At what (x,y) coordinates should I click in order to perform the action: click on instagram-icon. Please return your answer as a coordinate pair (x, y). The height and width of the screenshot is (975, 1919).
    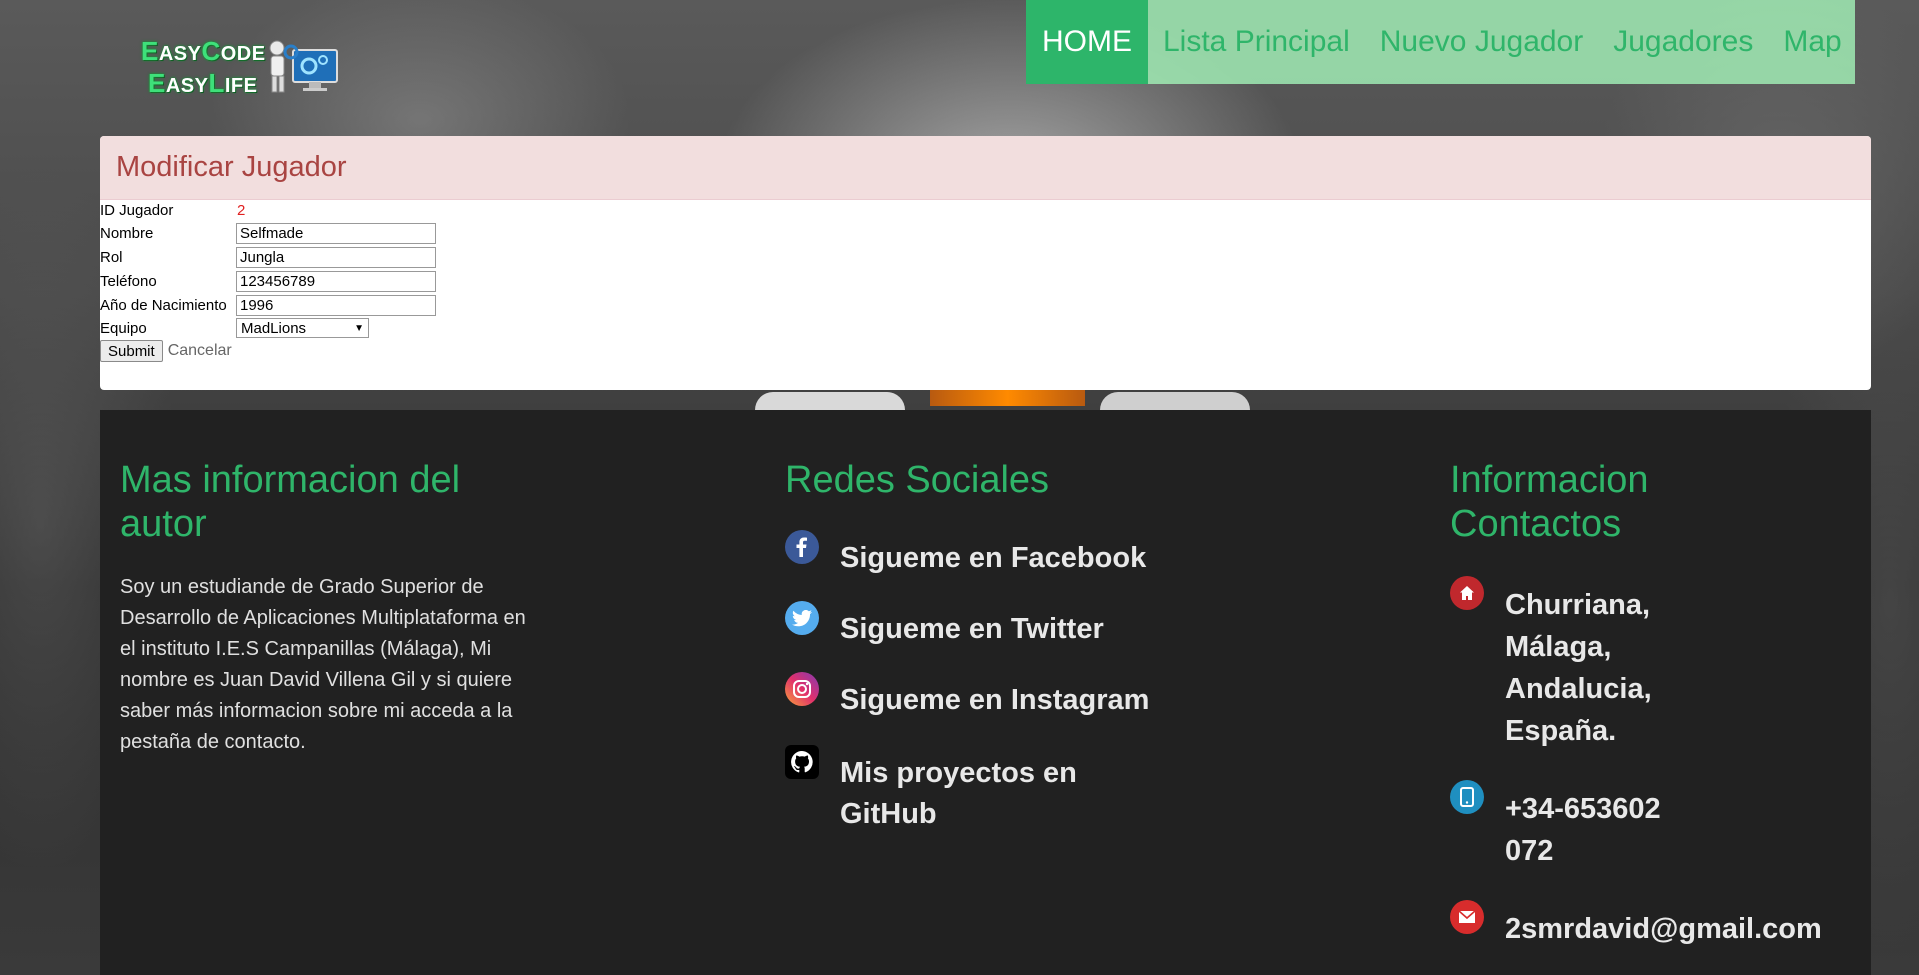
    Looking at the image, I should click on (802, 689).